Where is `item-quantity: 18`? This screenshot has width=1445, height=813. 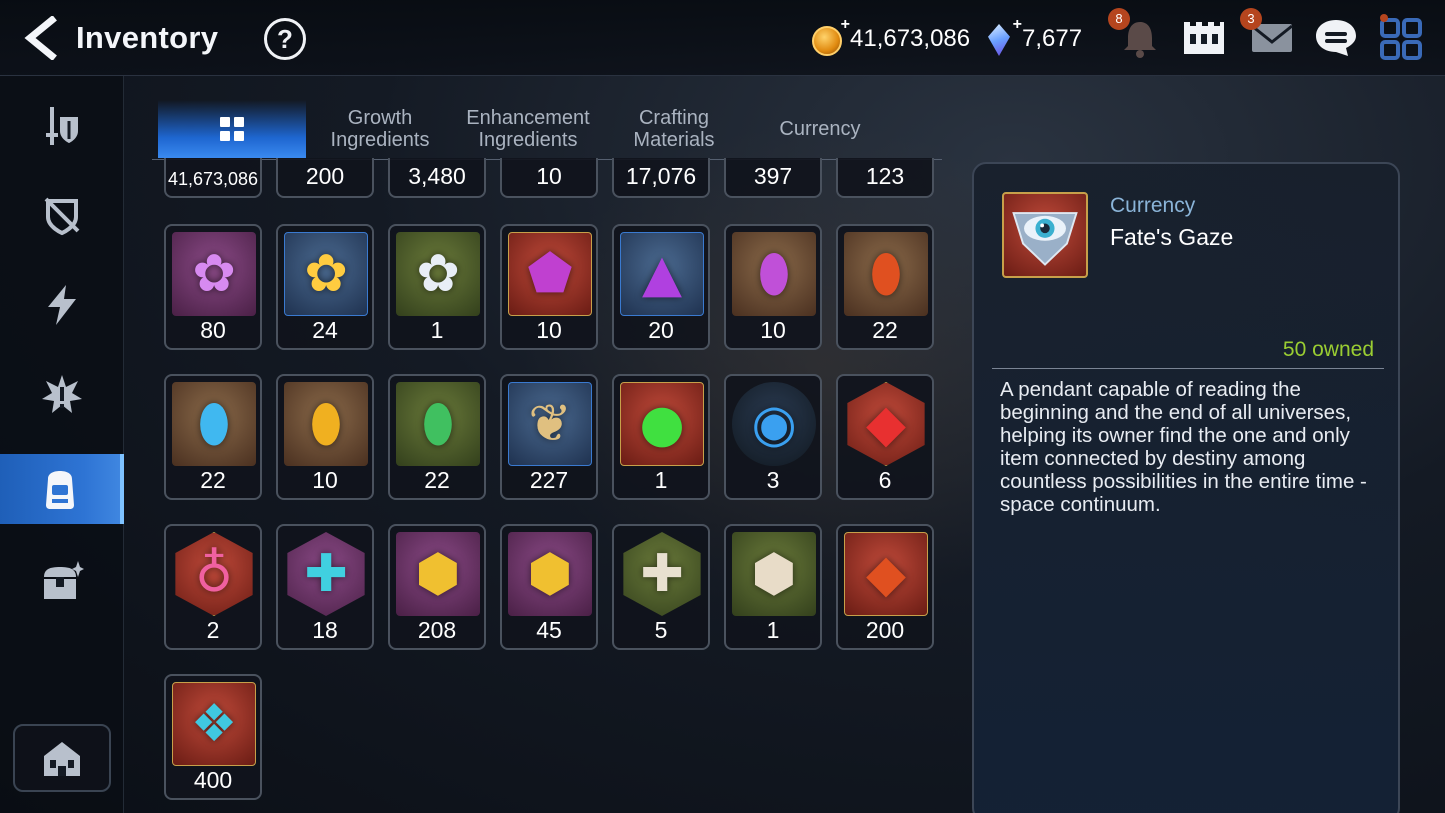 item-quantity: 18 is located at coordinates (325, 630).